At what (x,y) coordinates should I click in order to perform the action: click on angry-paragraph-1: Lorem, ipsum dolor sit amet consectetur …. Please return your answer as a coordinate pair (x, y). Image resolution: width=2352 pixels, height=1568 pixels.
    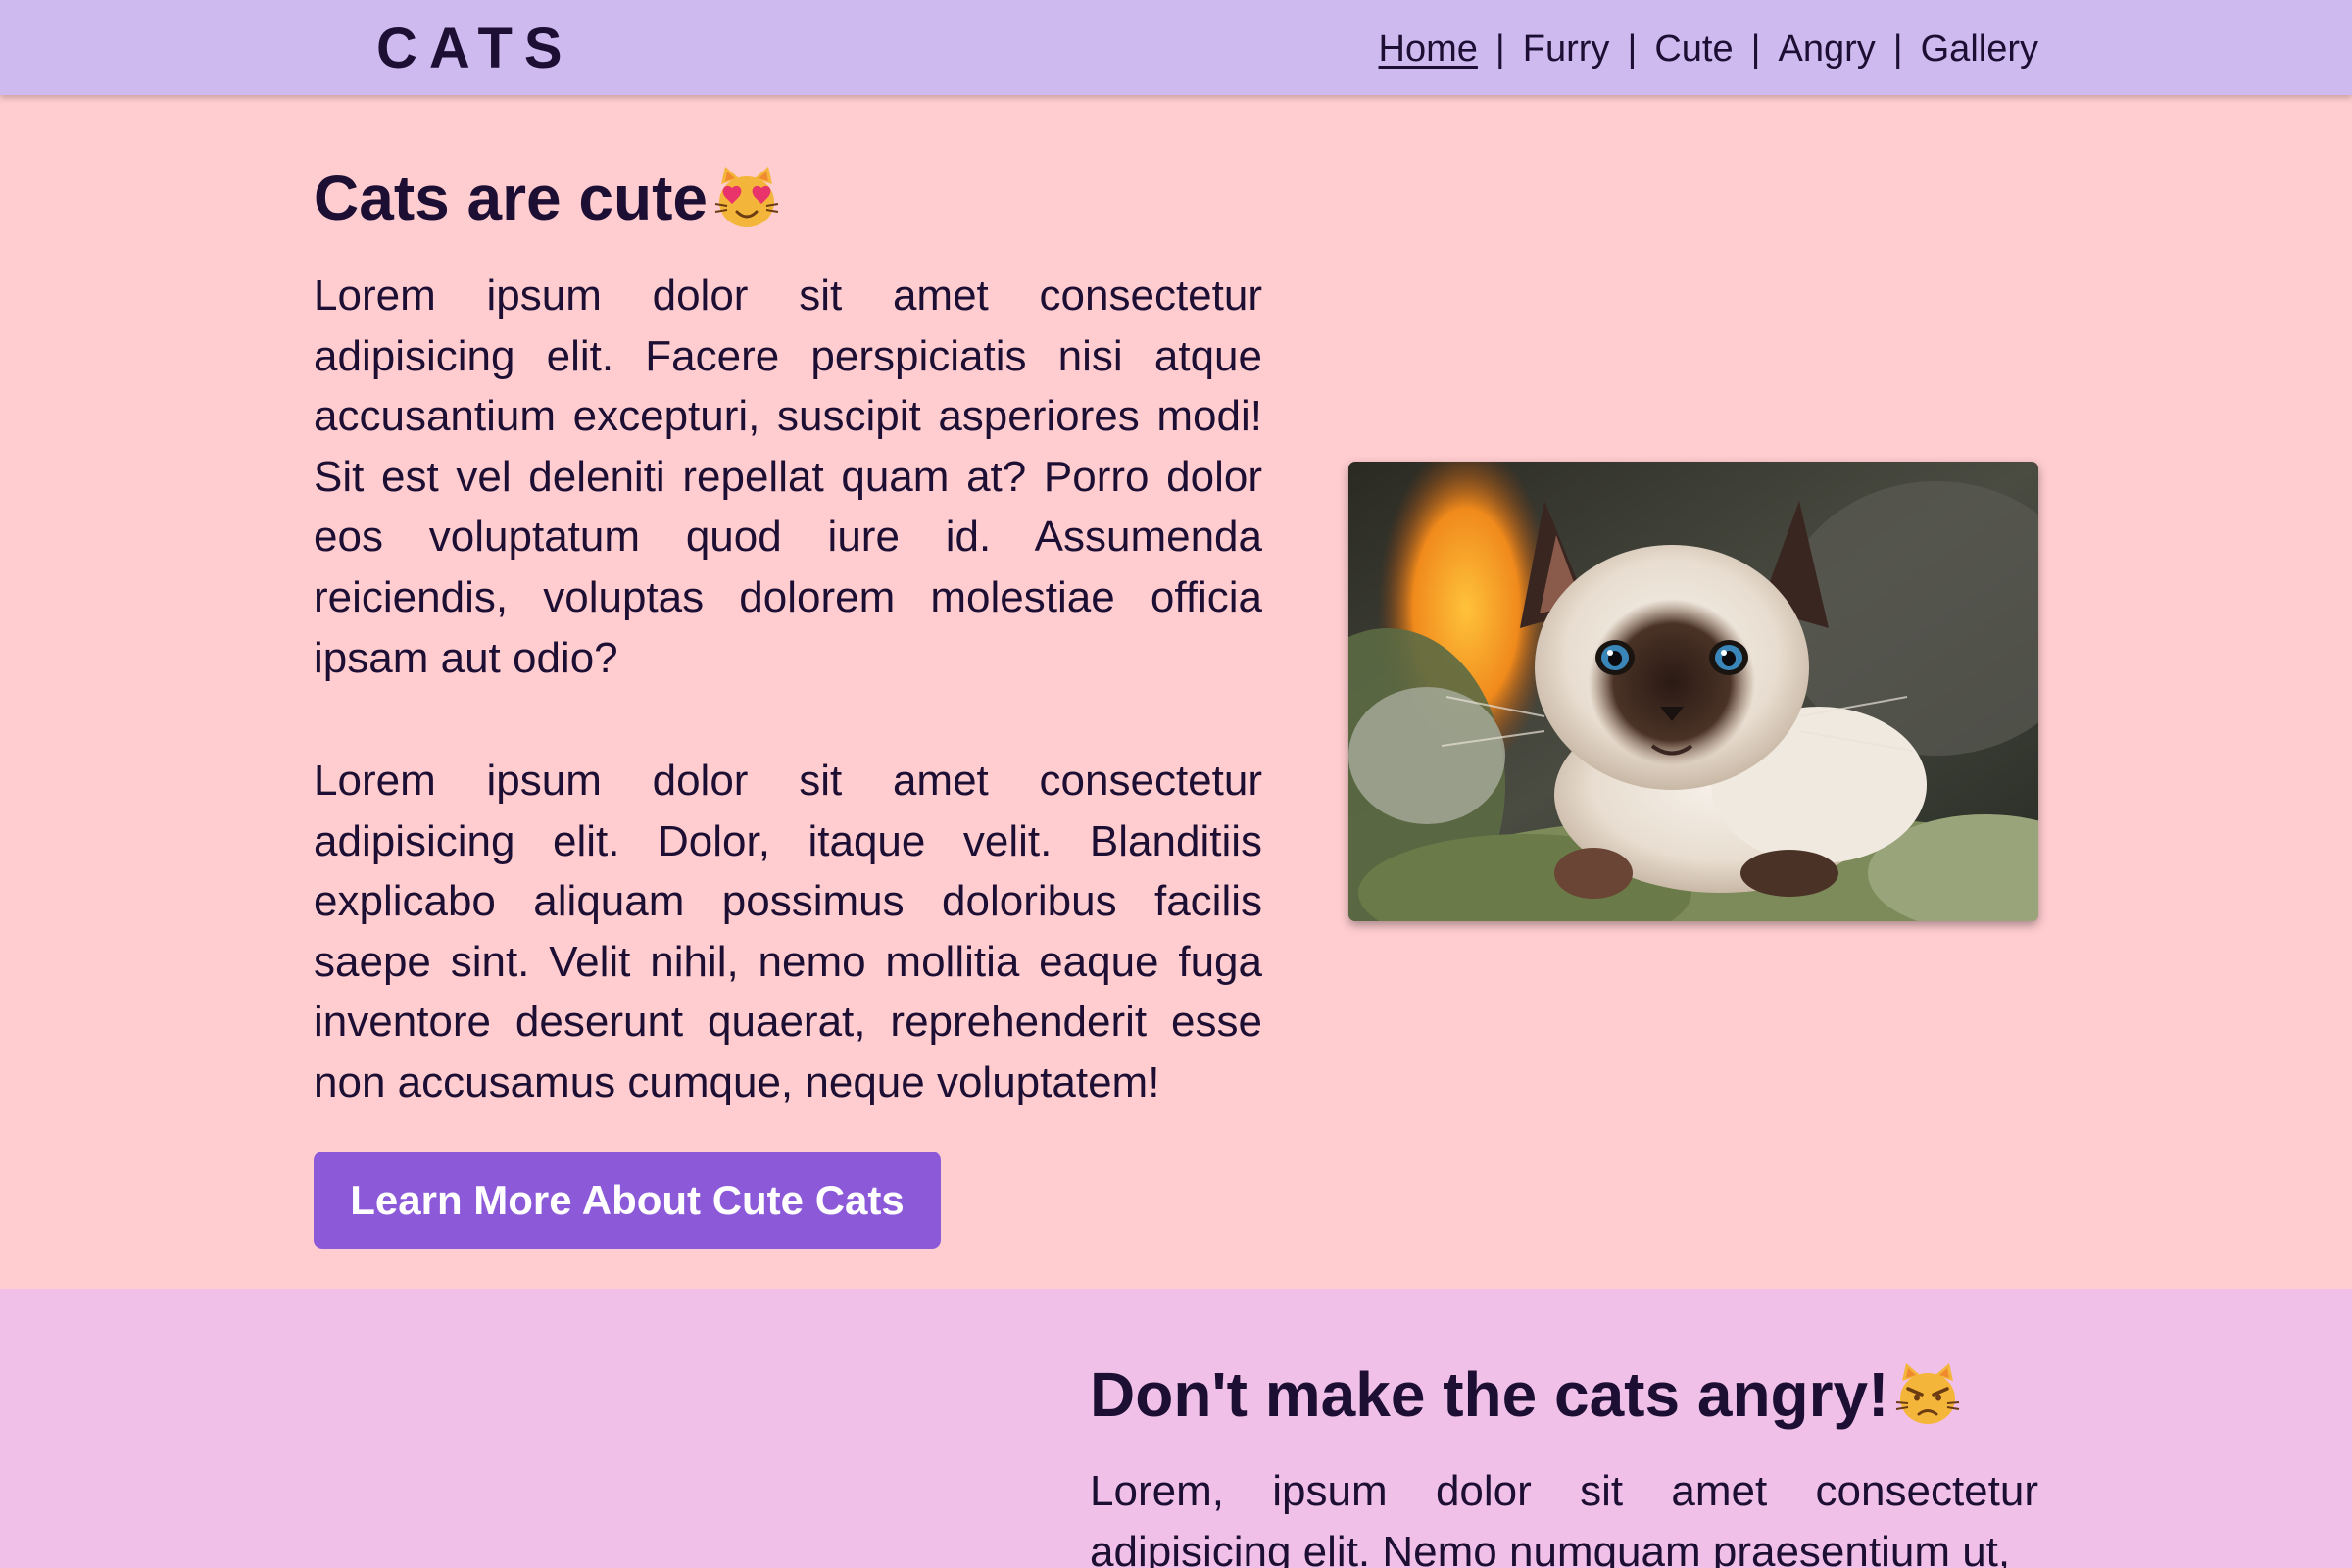
    Looking at the image, I should click on (1564, 1517).